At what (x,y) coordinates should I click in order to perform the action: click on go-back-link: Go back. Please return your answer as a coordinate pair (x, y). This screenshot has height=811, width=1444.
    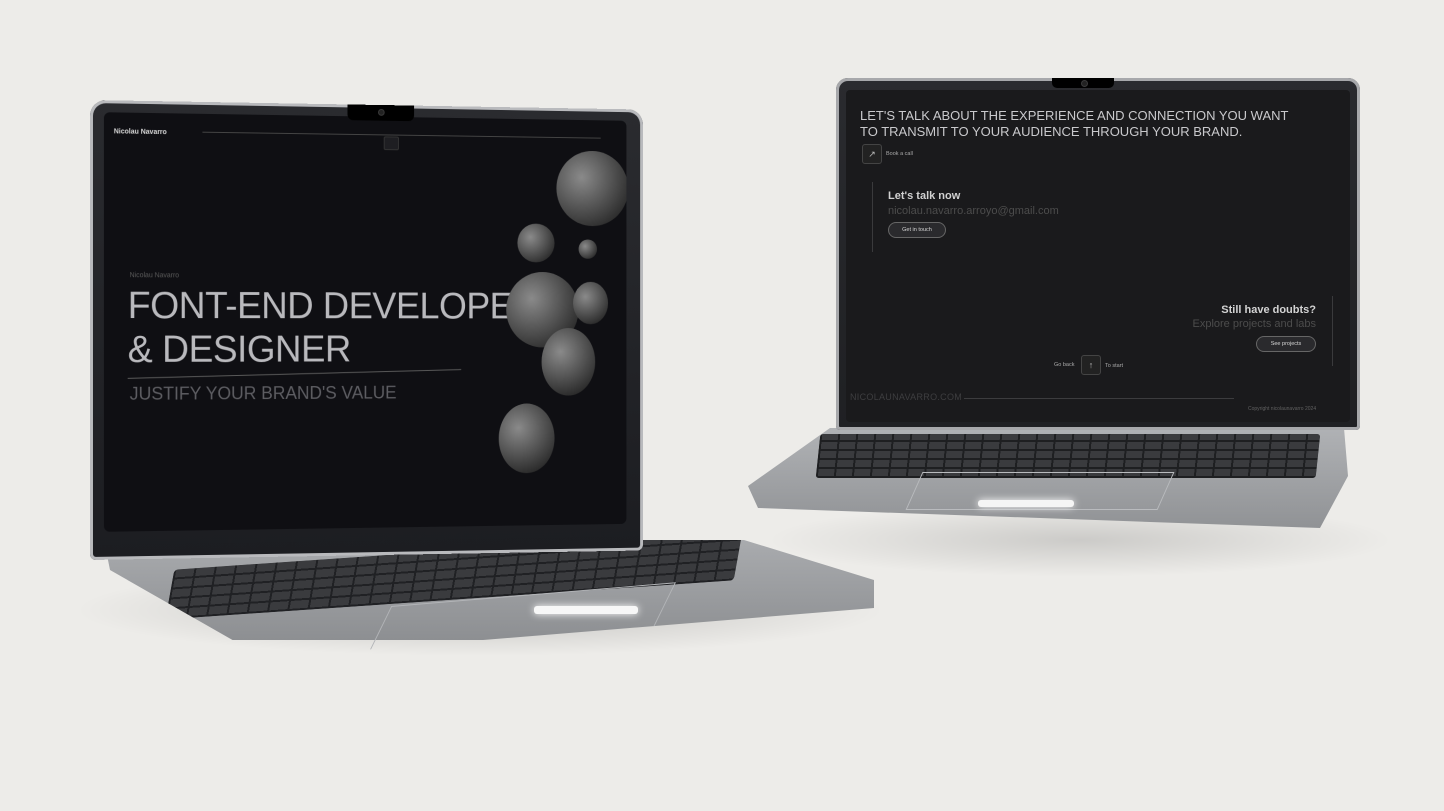
    Looking at the image, I should click on (1064, 365).